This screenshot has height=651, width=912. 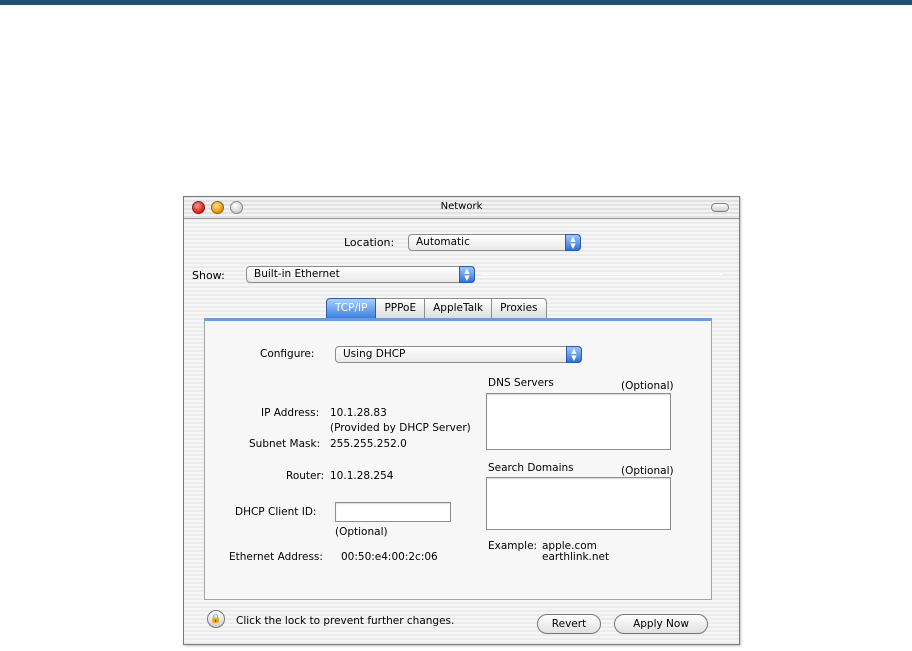 I want to click on tab-pppoe: PPPoE, so click(x=401, y=308).